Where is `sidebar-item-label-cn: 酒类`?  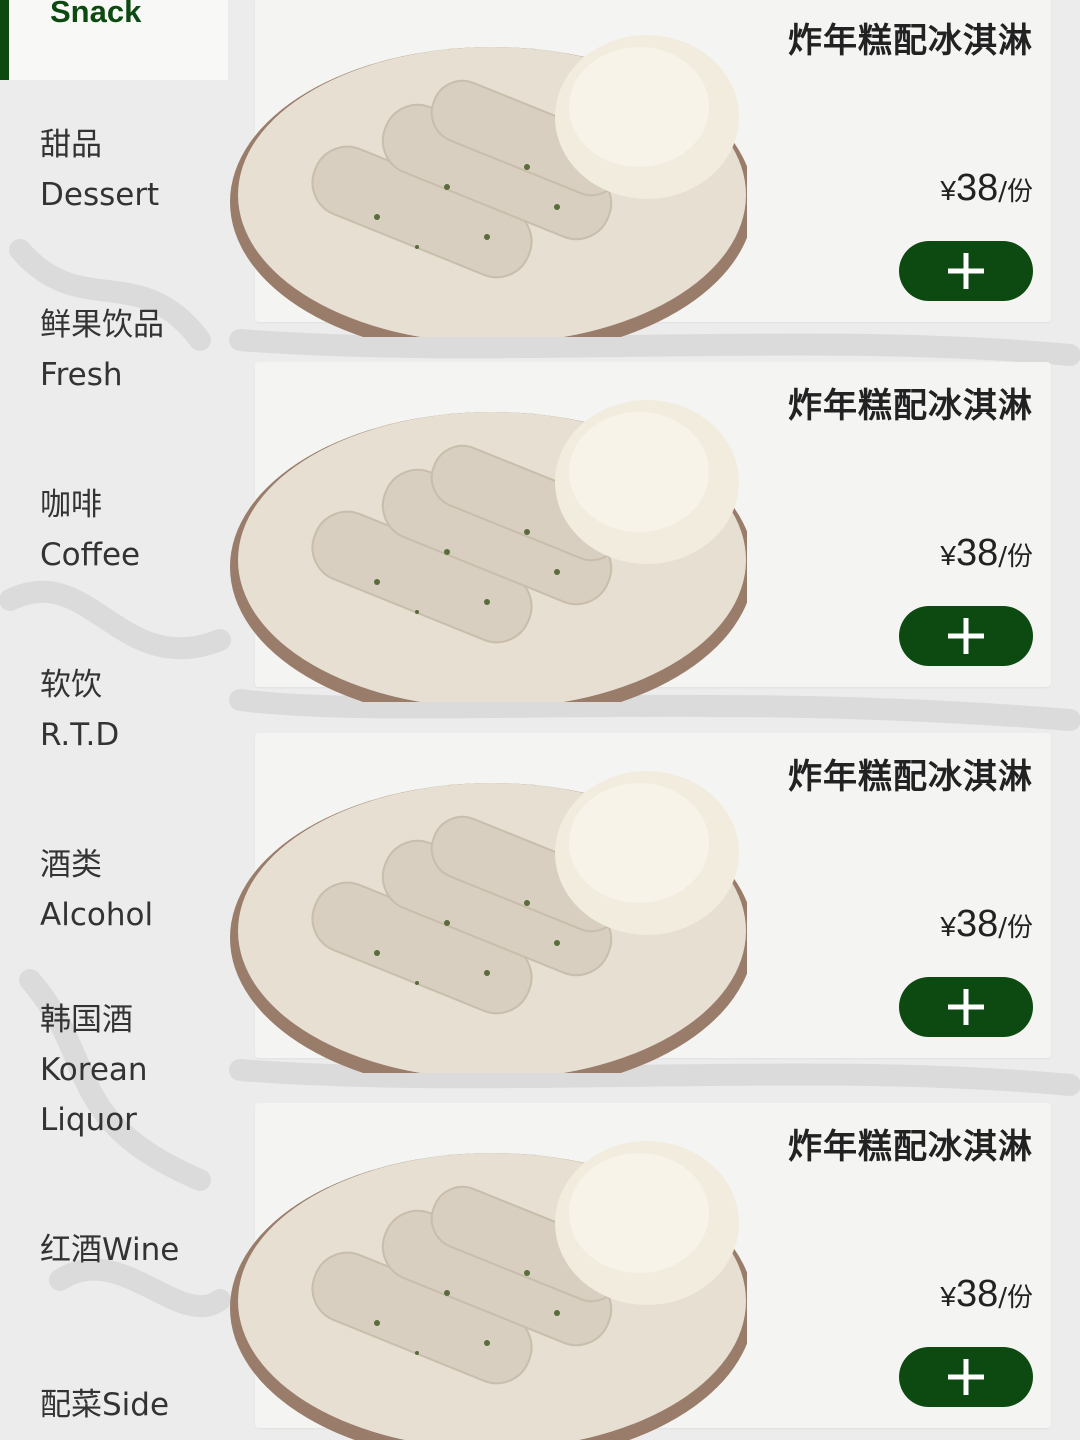 sidebar-item-label-cn: 酒类 is located at coordinates (71, 865).